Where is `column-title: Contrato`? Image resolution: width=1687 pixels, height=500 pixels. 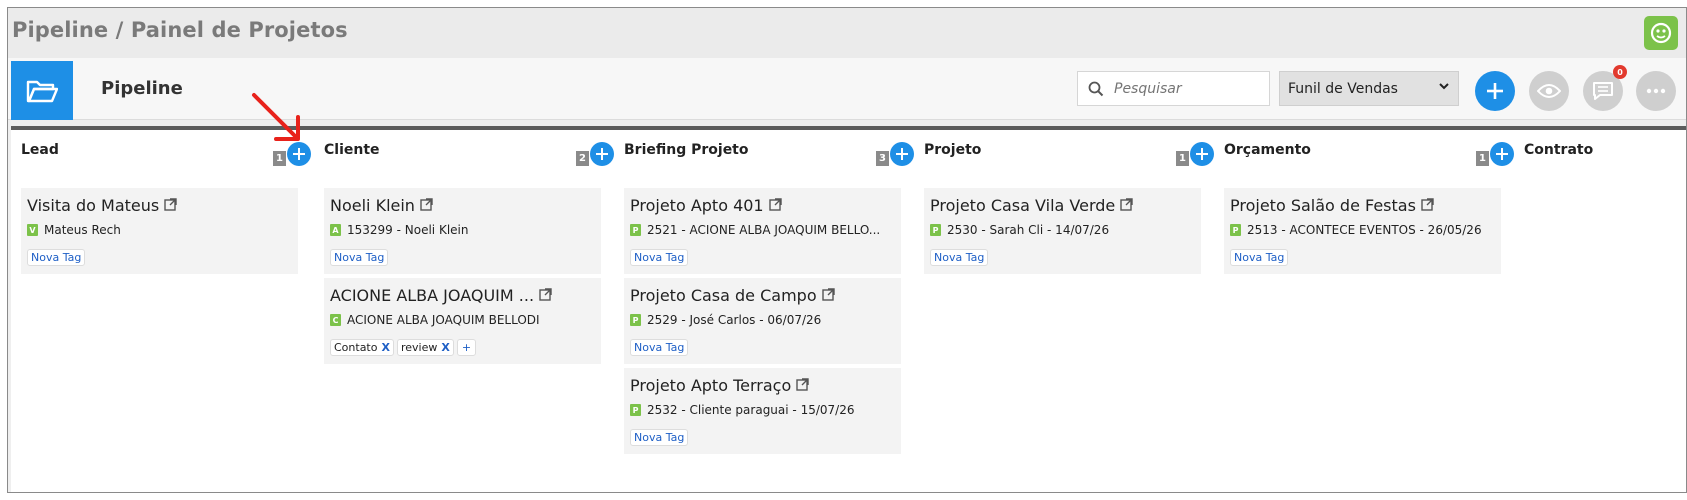 column-title: Contrato is located at coordinates (1559, 150).